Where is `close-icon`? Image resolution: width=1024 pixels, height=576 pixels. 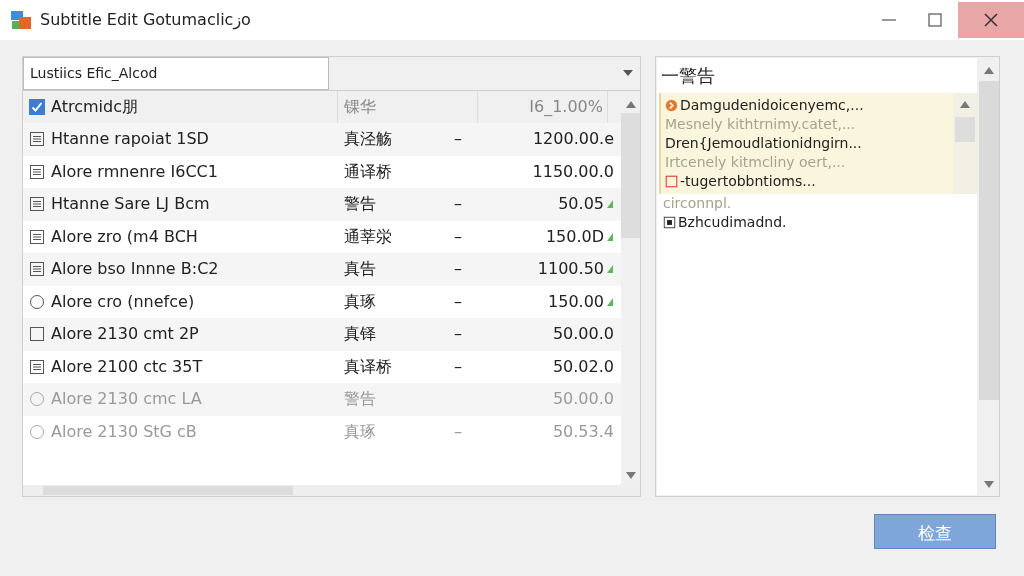 close-icon is located at coordinates (991, 20).